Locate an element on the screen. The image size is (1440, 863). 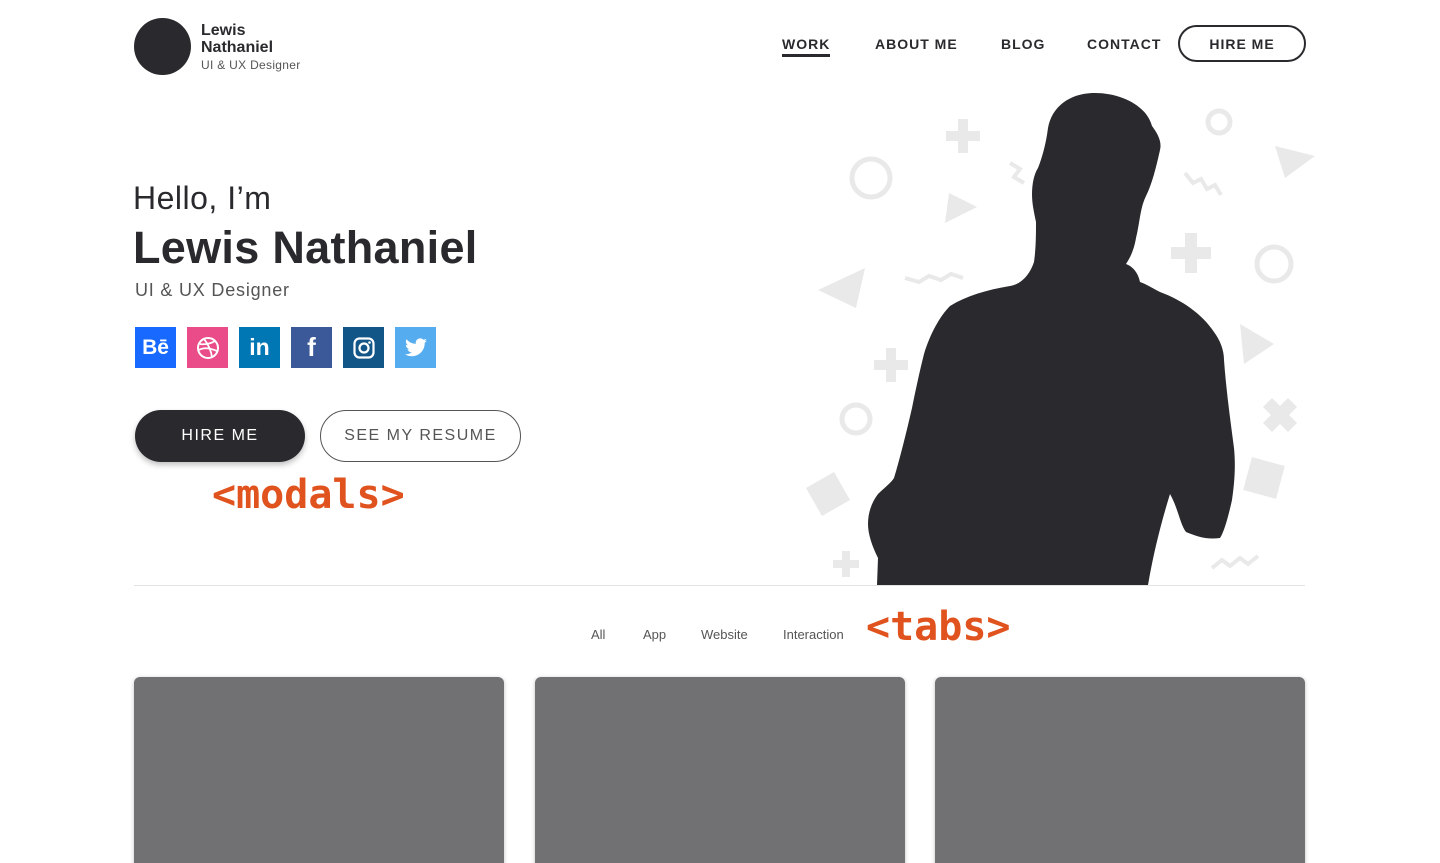
facebook-glyph: f is located at coordinates (311, 347).